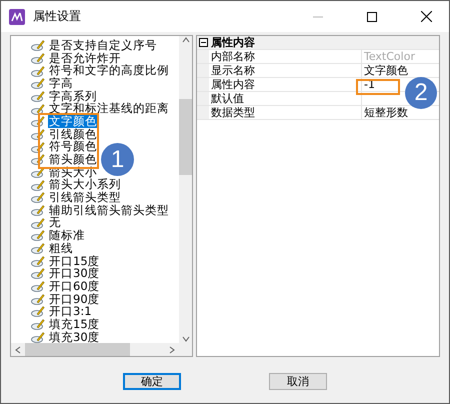  What do you see at coordinates (152, 381) in the screenshot?
I see `dialog-button: 确定` at bounding box center [152, 381].